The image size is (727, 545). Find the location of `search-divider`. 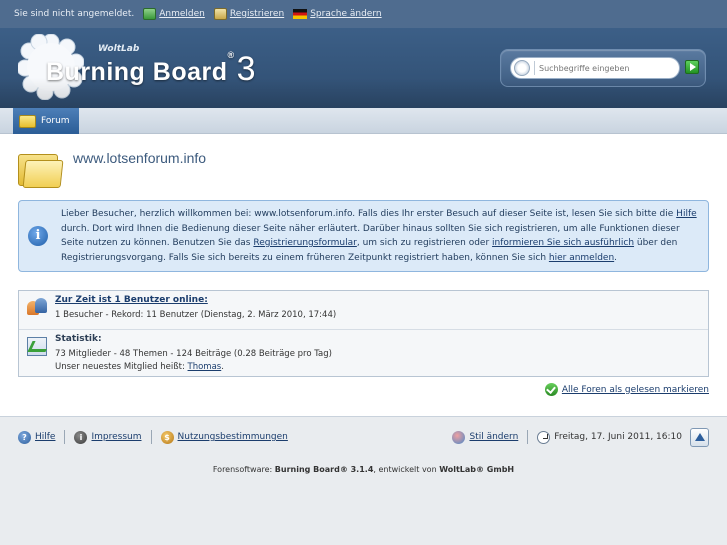

search-divider is located at coordinates (534, 68).